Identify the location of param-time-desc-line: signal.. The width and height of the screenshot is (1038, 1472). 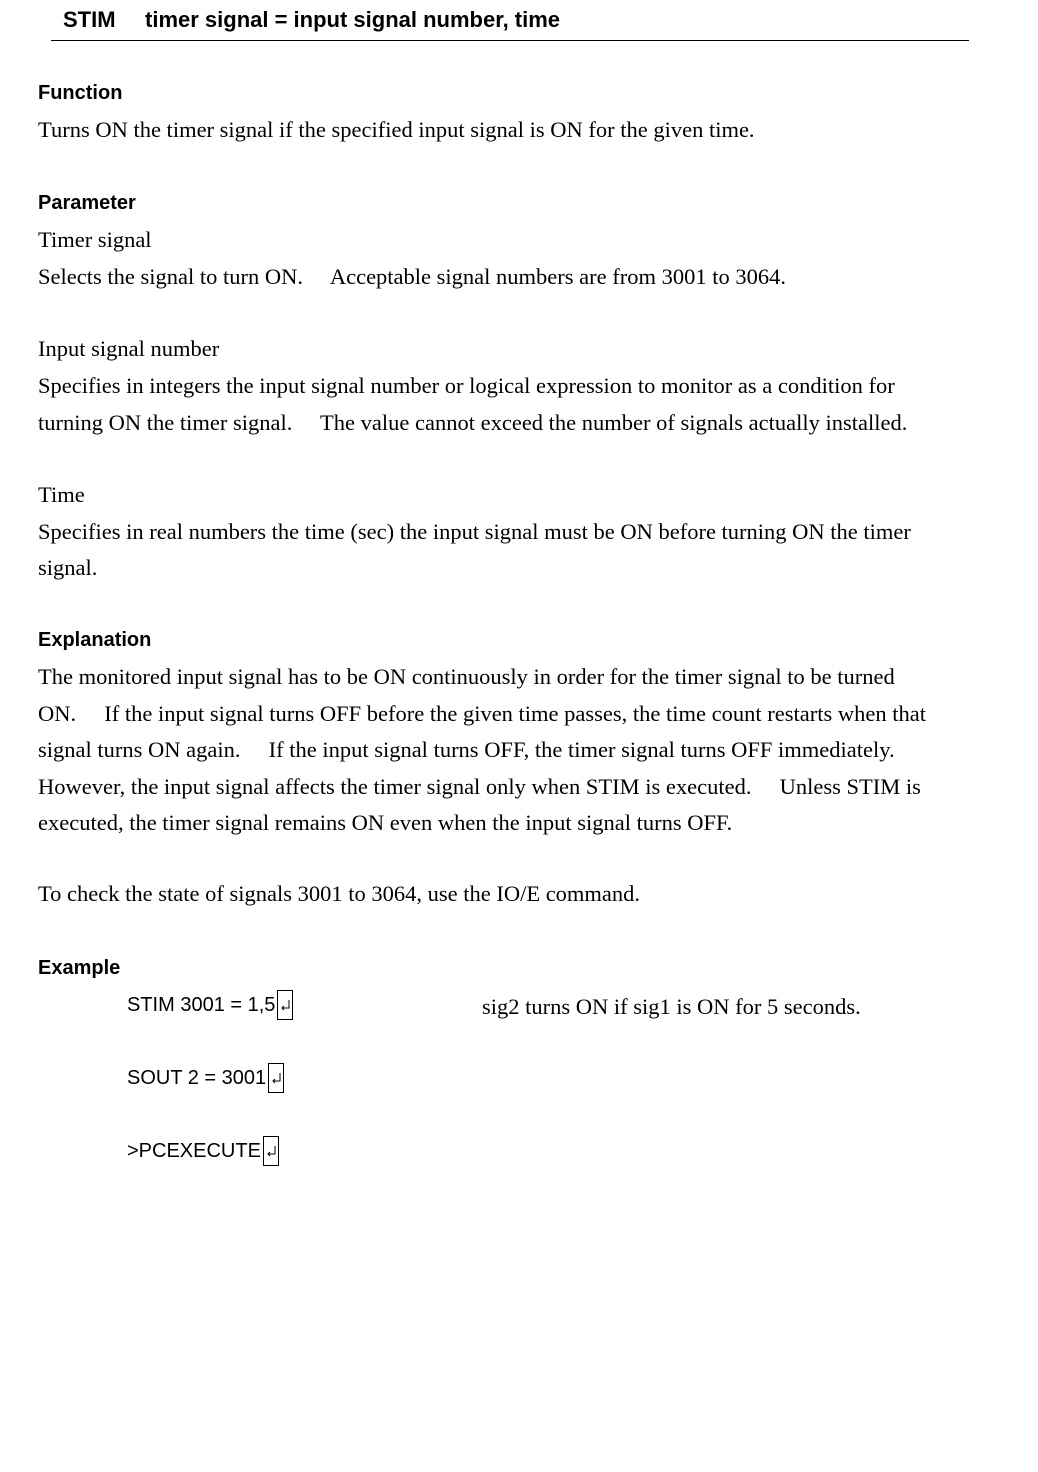
(68, 567).